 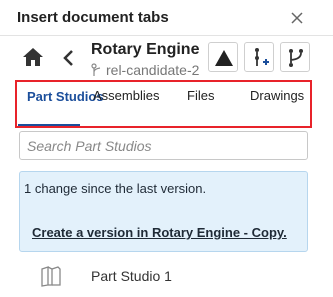 What do you see at coordinates (65, 96) in the screenshot?
I see `tab-part-studios: Part Studios` at bounding box center [65, 96].